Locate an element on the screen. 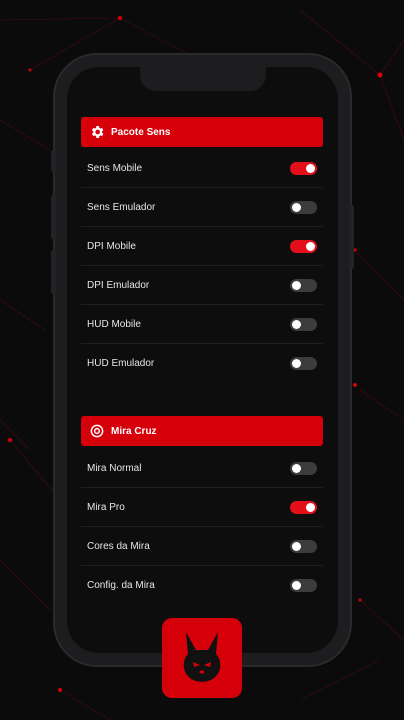  setting-row-dpi-mobile: DPI Mobile is located at coordinates (202, 246).